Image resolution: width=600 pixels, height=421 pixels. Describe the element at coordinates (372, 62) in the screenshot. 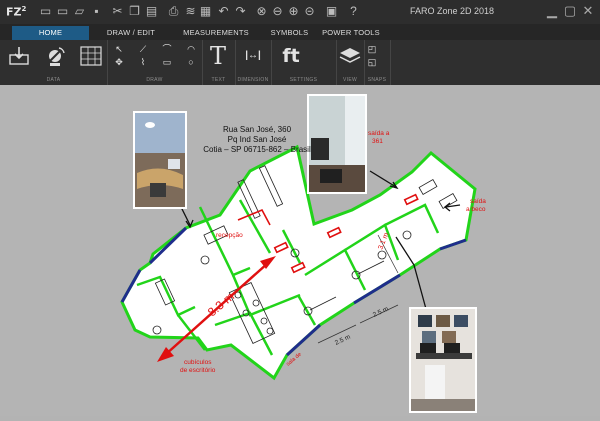

I see `snap-midpoint-icon: ◱` at that location.